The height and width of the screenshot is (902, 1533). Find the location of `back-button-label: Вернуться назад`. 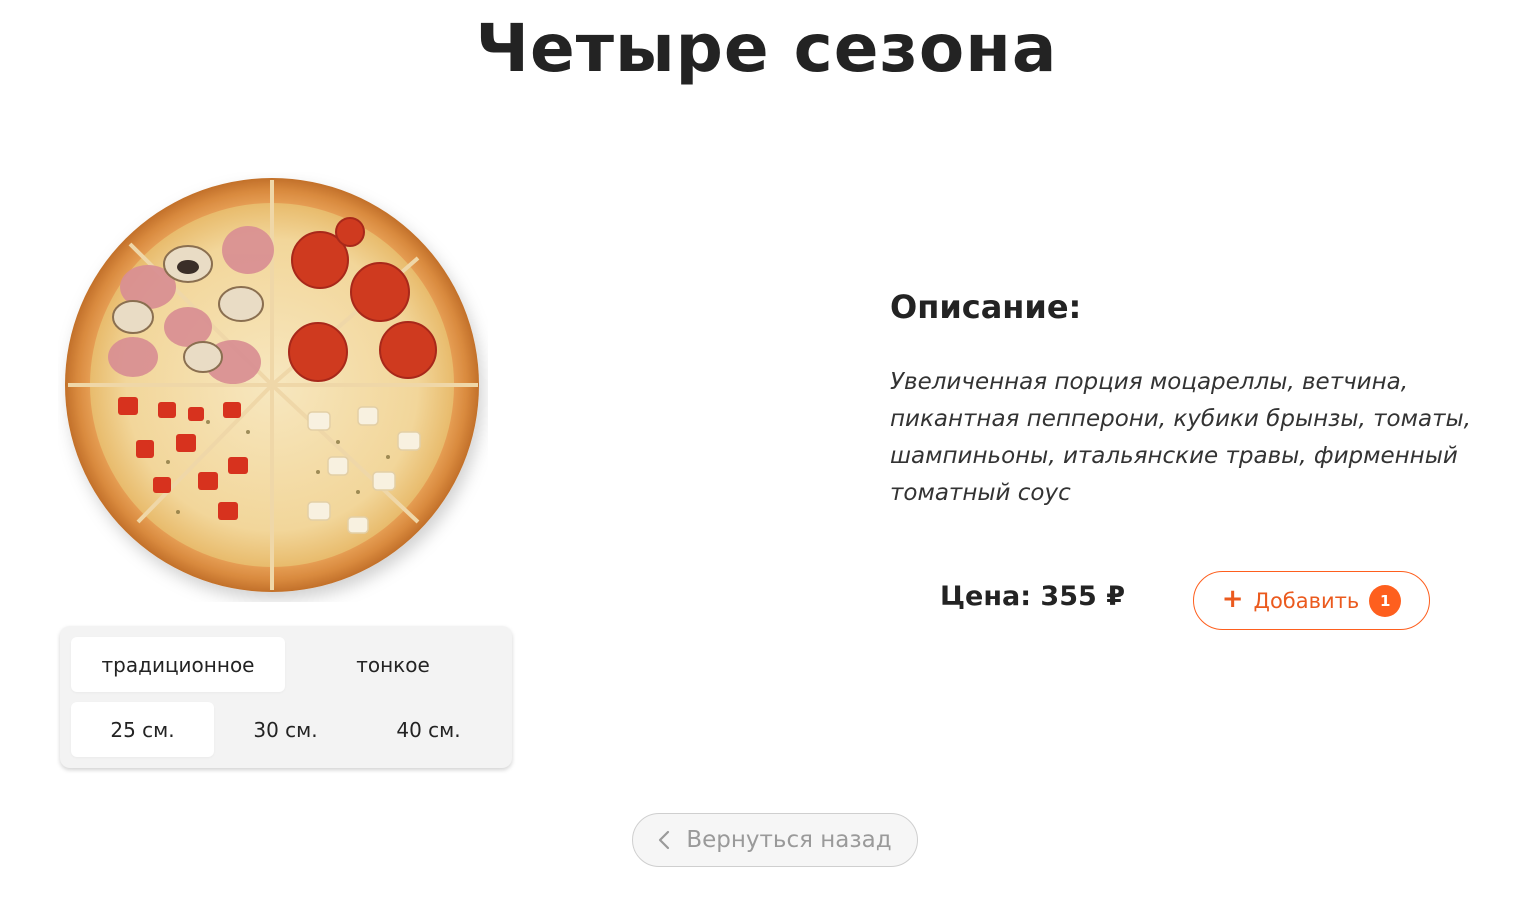

back-button-label: Вернуться назад is located at coordinates (789, 840).